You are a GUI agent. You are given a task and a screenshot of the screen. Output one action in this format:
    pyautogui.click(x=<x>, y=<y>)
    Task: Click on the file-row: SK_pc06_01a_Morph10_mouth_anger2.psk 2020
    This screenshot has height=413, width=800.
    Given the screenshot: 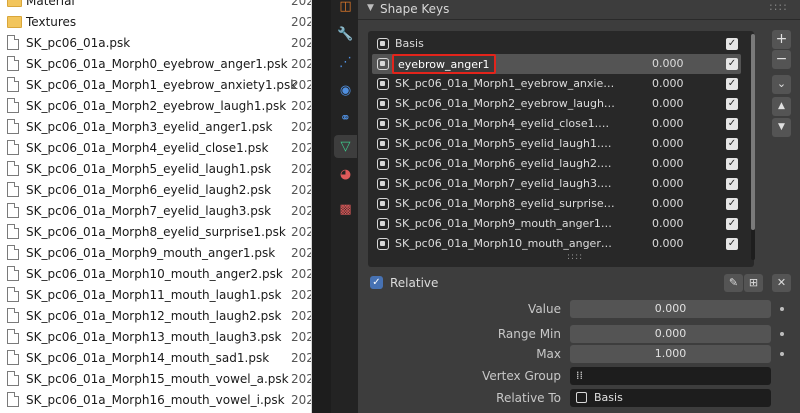 What is the action you would take?
    pyautogui.click(x=156, y=273)
    